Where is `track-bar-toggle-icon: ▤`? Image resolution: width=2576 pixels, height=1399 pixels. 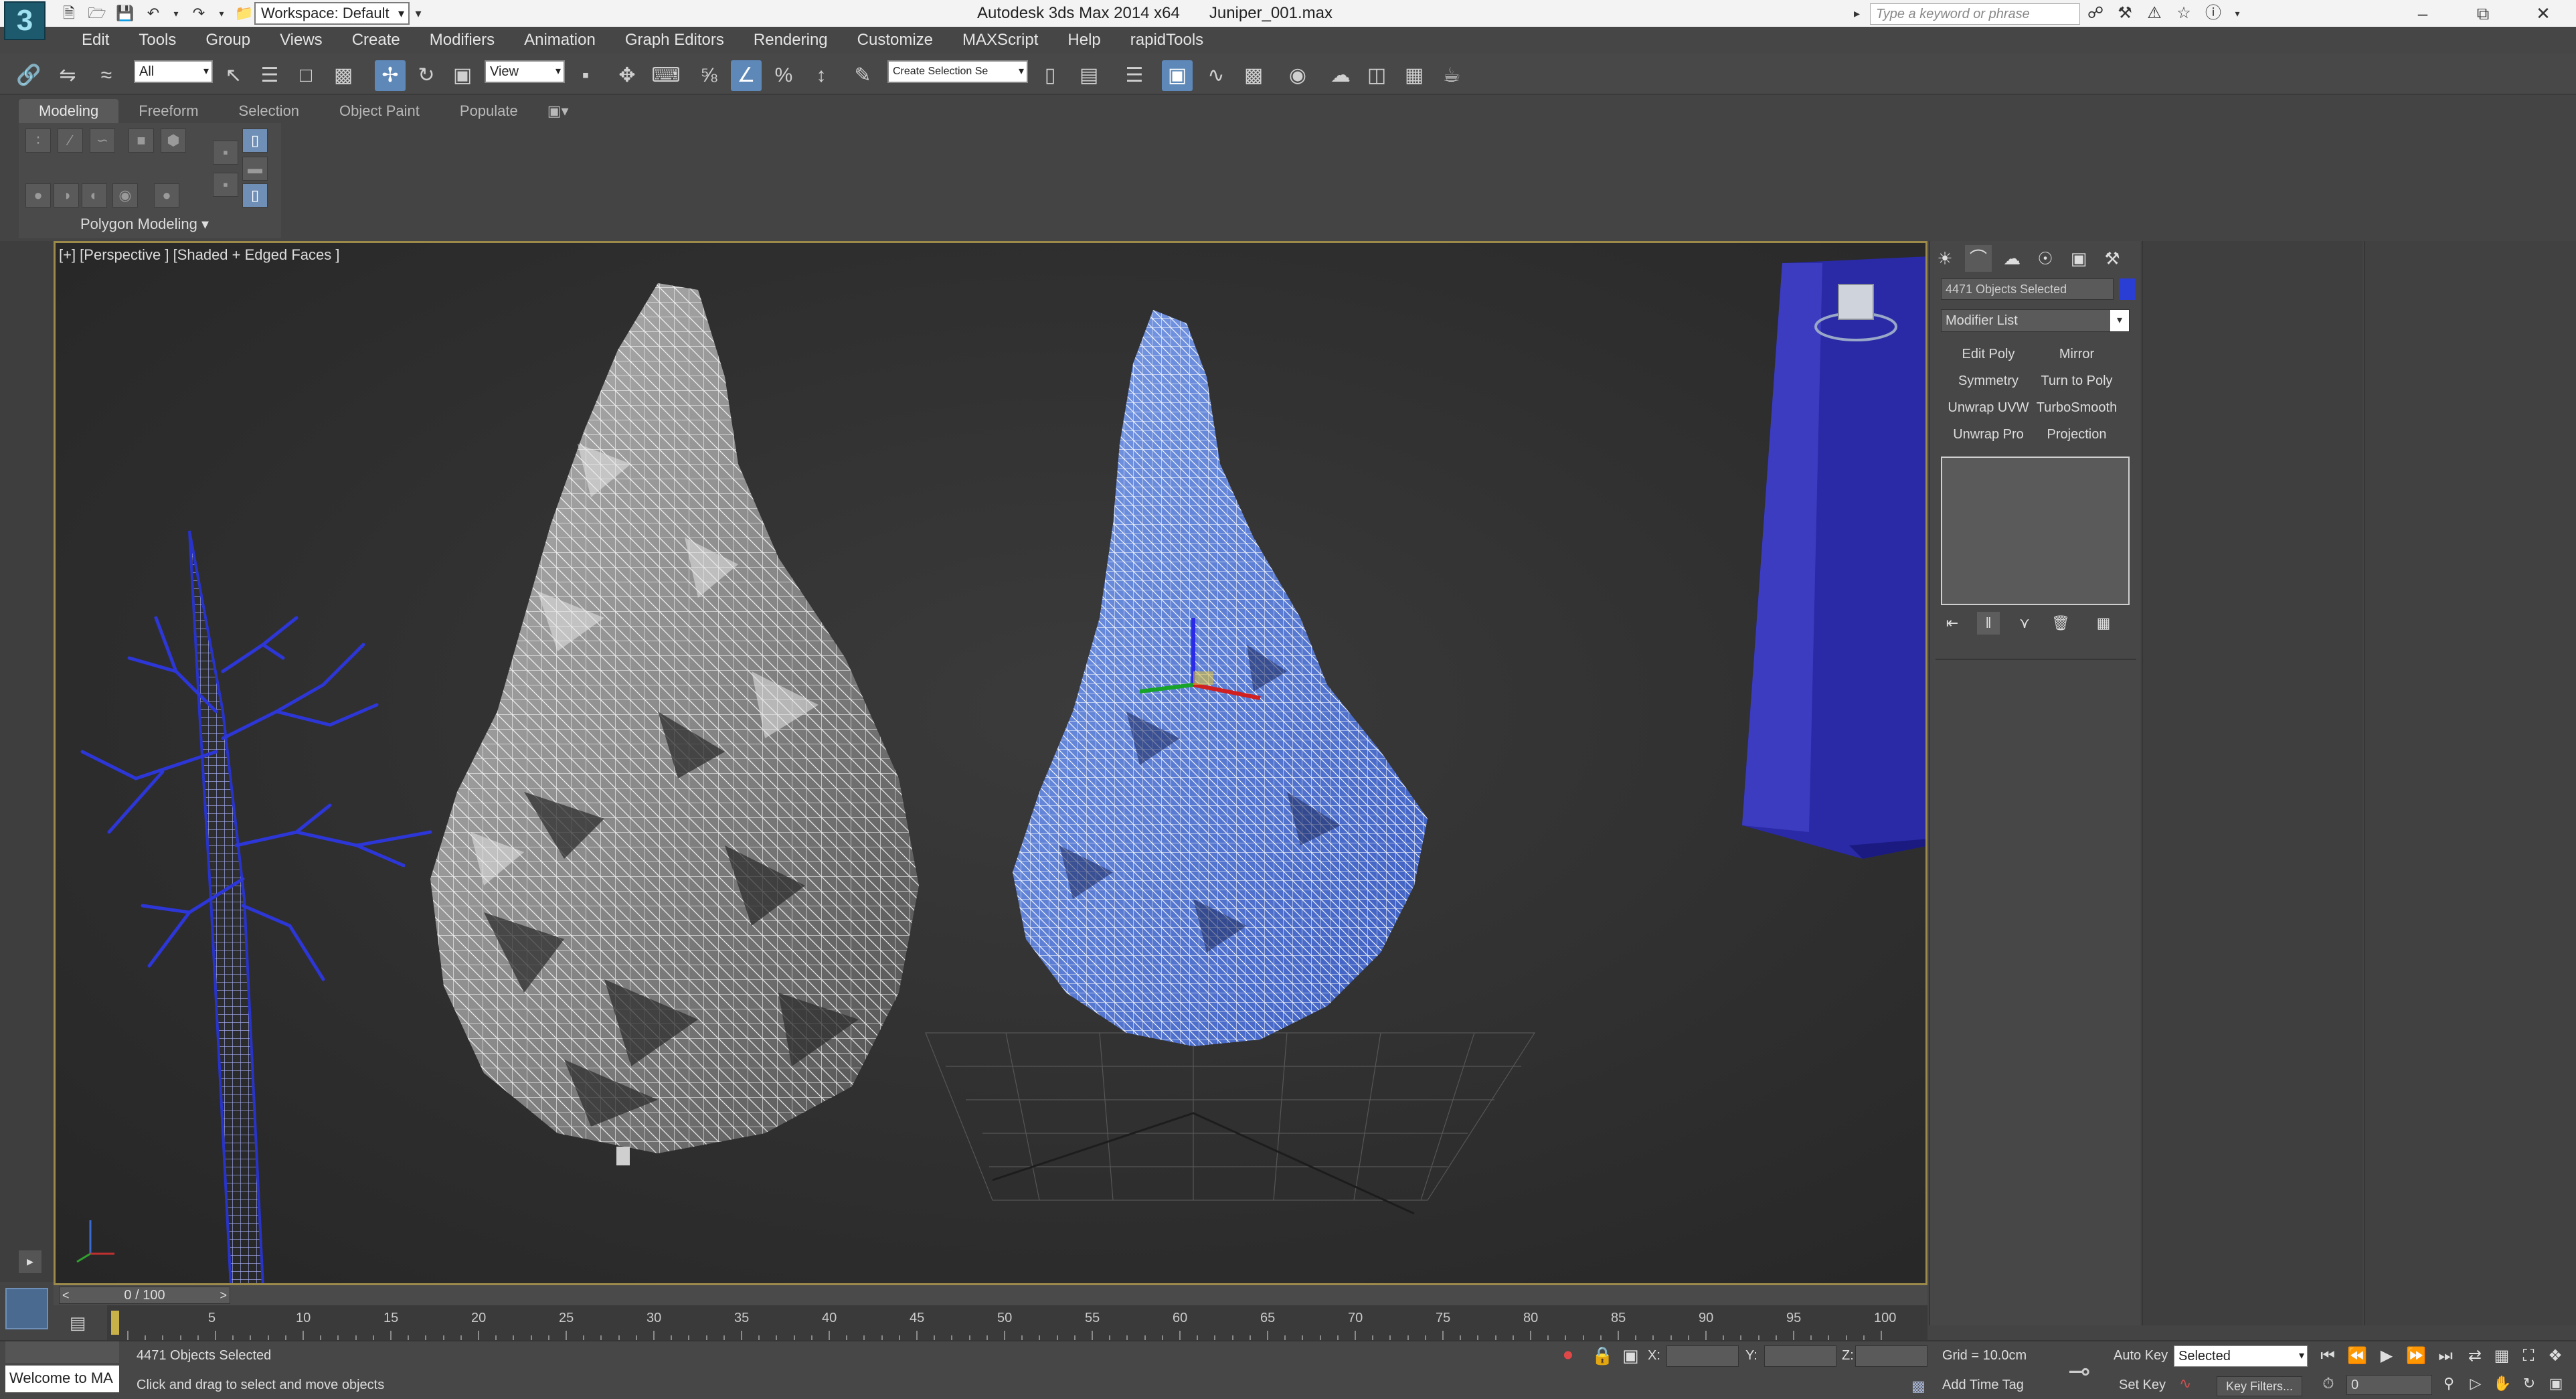 track-bar-toggle-icon: ▤ is located at coordinates (77, 1323).